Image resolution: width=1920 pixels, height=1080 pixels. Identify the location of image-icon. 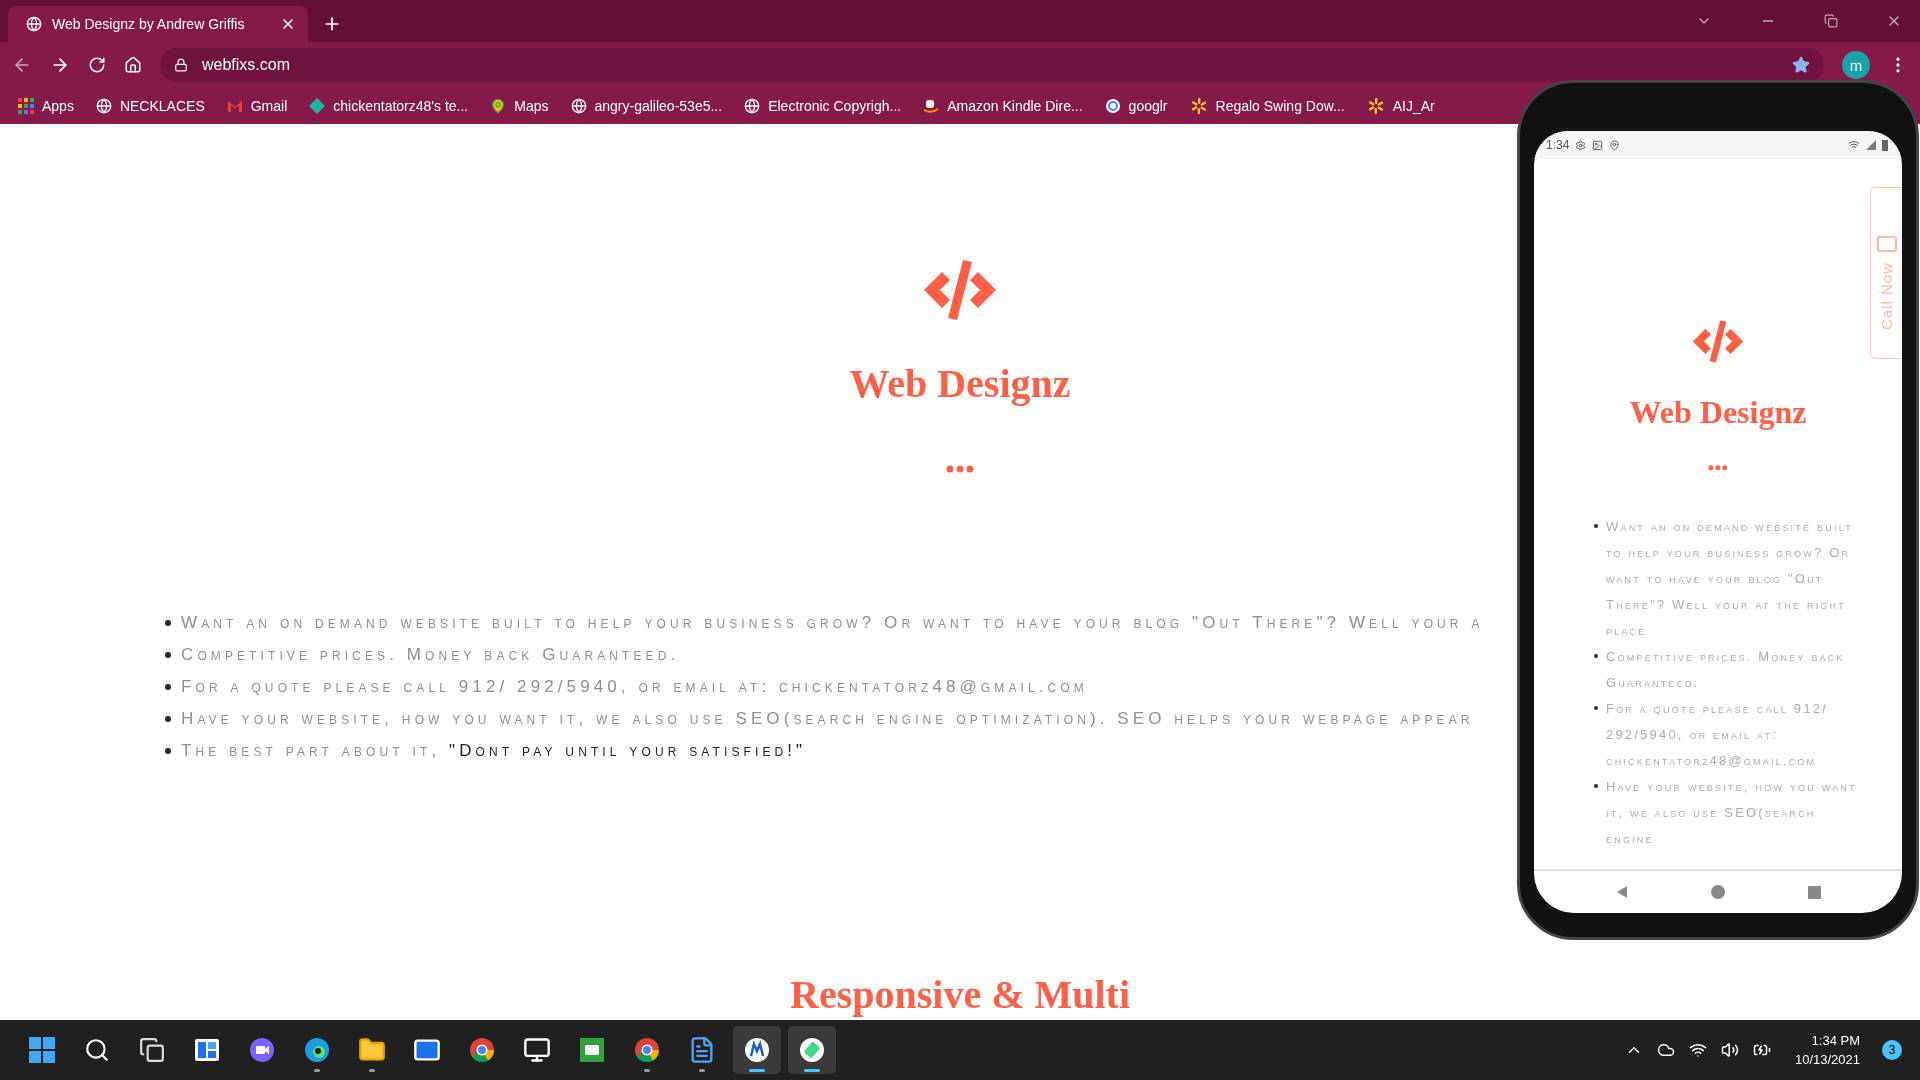
(1598, 145).